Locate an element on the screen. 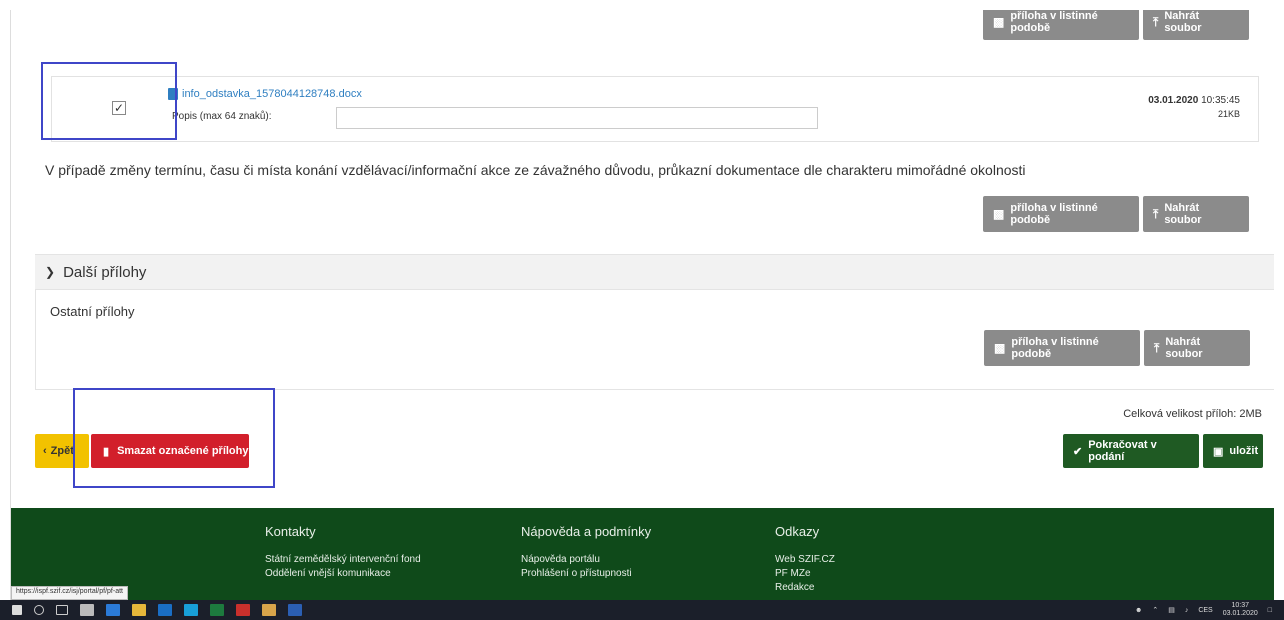  footer-link: Nápověda portálu is located at coordinates (586, 560).